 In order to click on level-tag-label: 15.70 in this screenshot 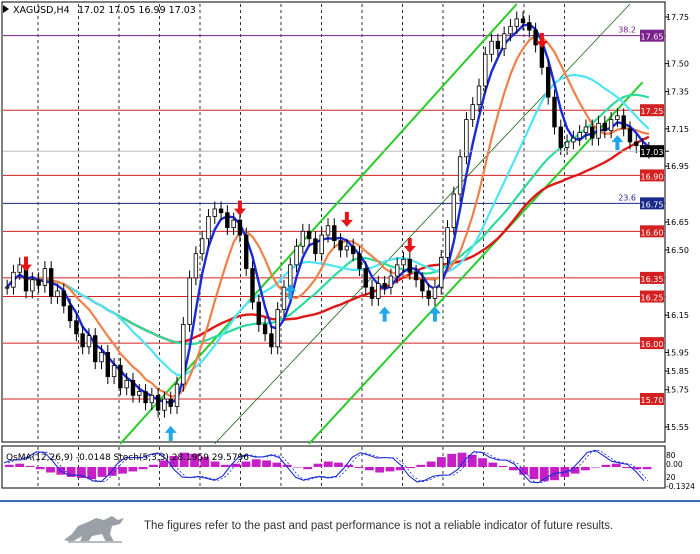, I will do `click(652, 400)`.